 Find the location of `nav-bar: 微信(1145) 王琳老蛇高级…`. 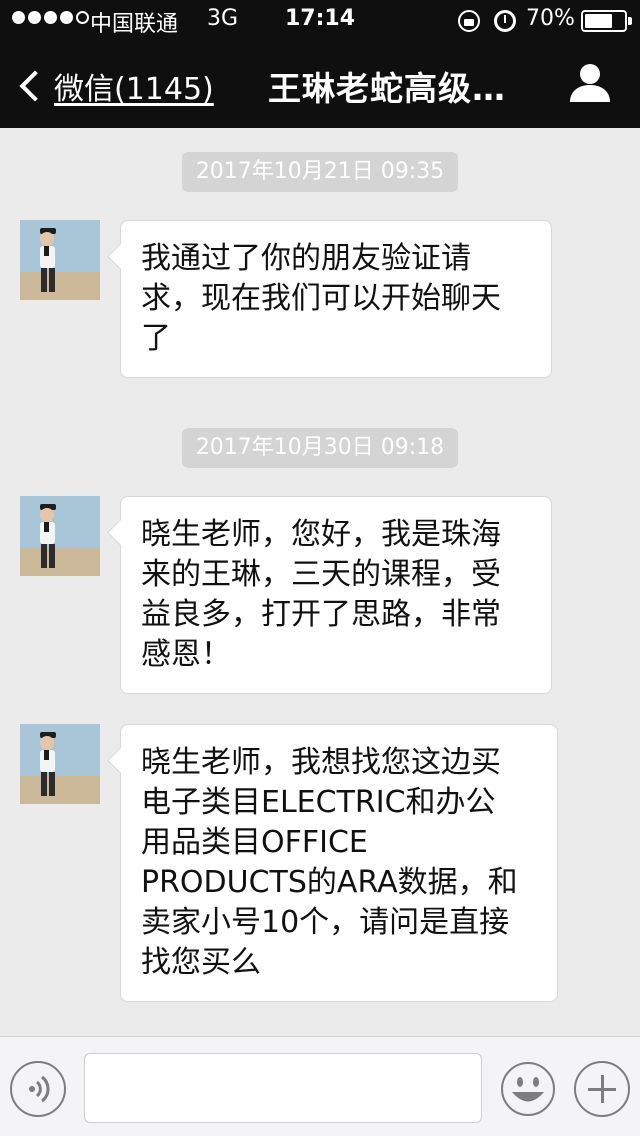

nav-bar: 微信(1145) 王琳老蛇高级… is located at coordinates (320, 84).